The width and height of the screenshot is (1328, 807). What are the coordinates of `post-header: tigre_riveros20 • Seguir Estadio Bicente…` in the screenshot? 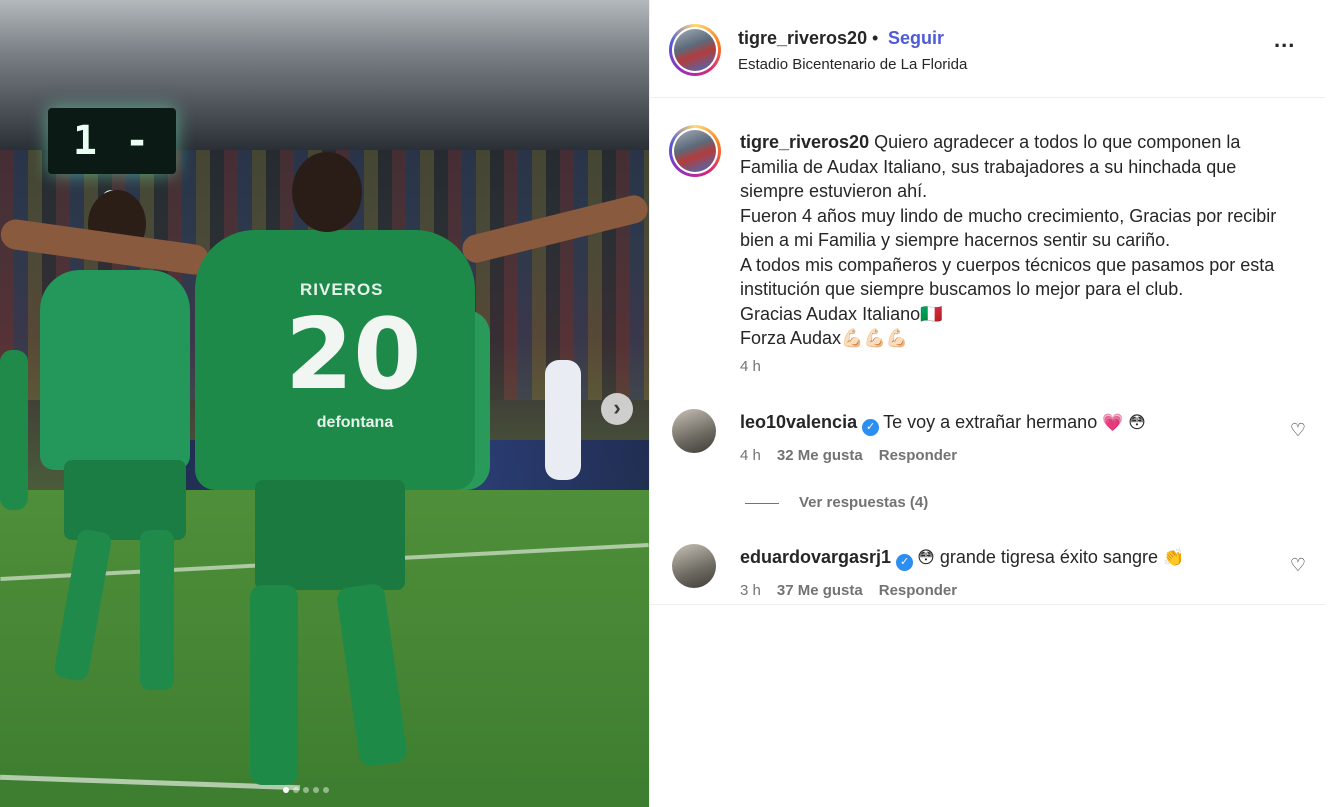 It's located at (987, 49).